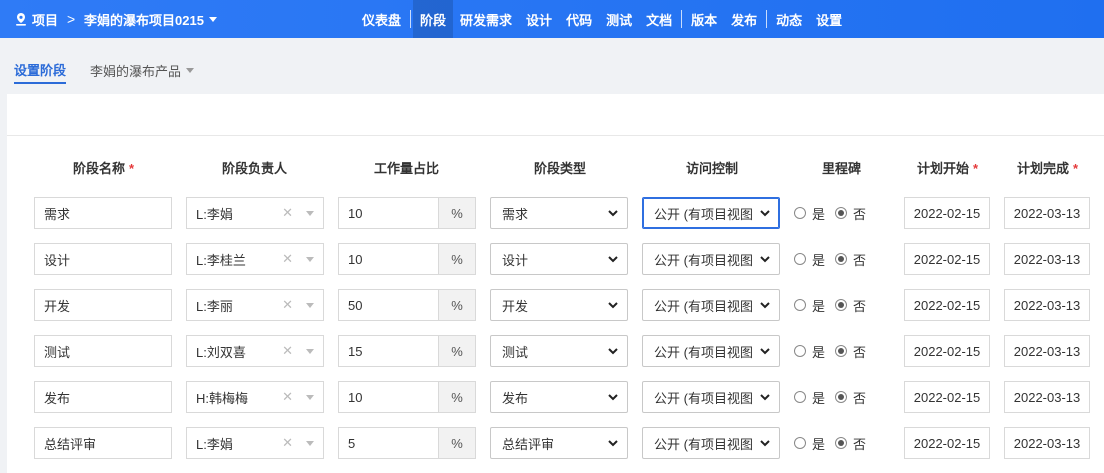 This screenshot has width=1104, height=473. What do you see at coordinates (388, 305) in the screenshot?
I see `workload-input: 50` at bounding box center [388, 305].